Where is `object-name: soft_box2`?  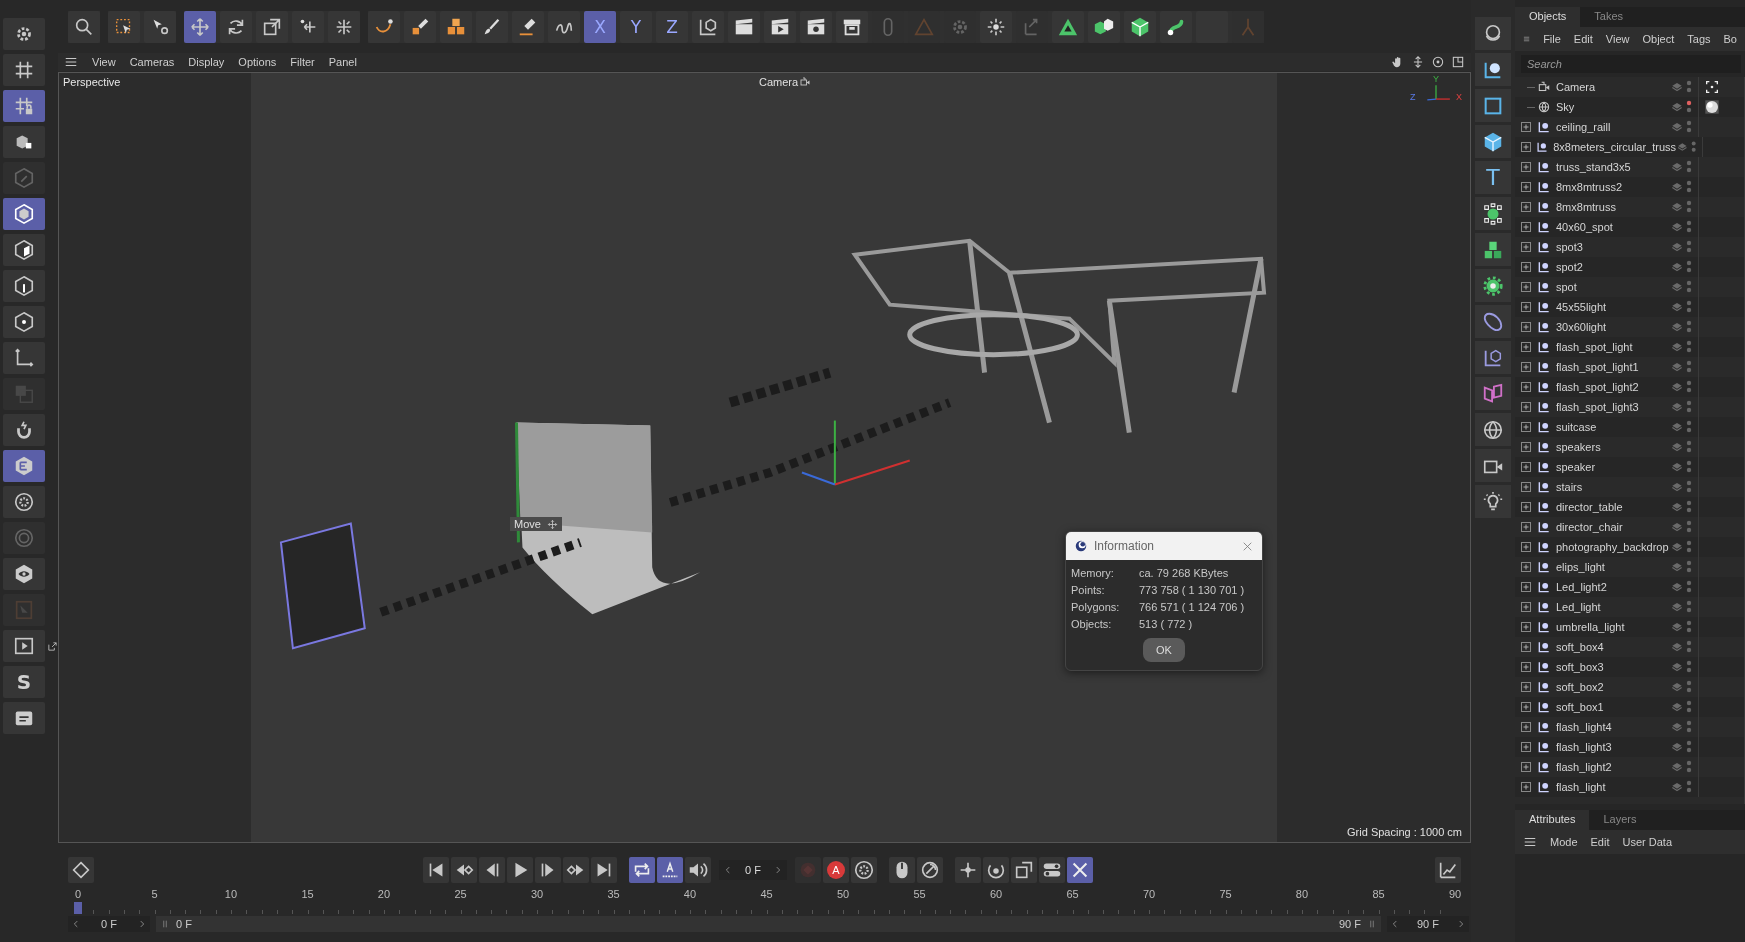 object-name: soft_box2 is located at coordinates (1580, 687).